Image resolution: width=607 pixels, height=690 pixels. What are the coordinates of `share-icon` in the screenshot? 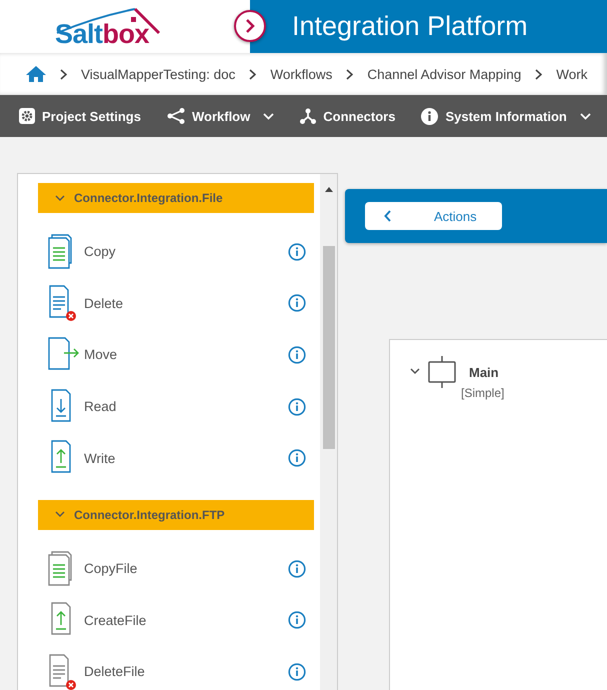 It's located at (175, 116).